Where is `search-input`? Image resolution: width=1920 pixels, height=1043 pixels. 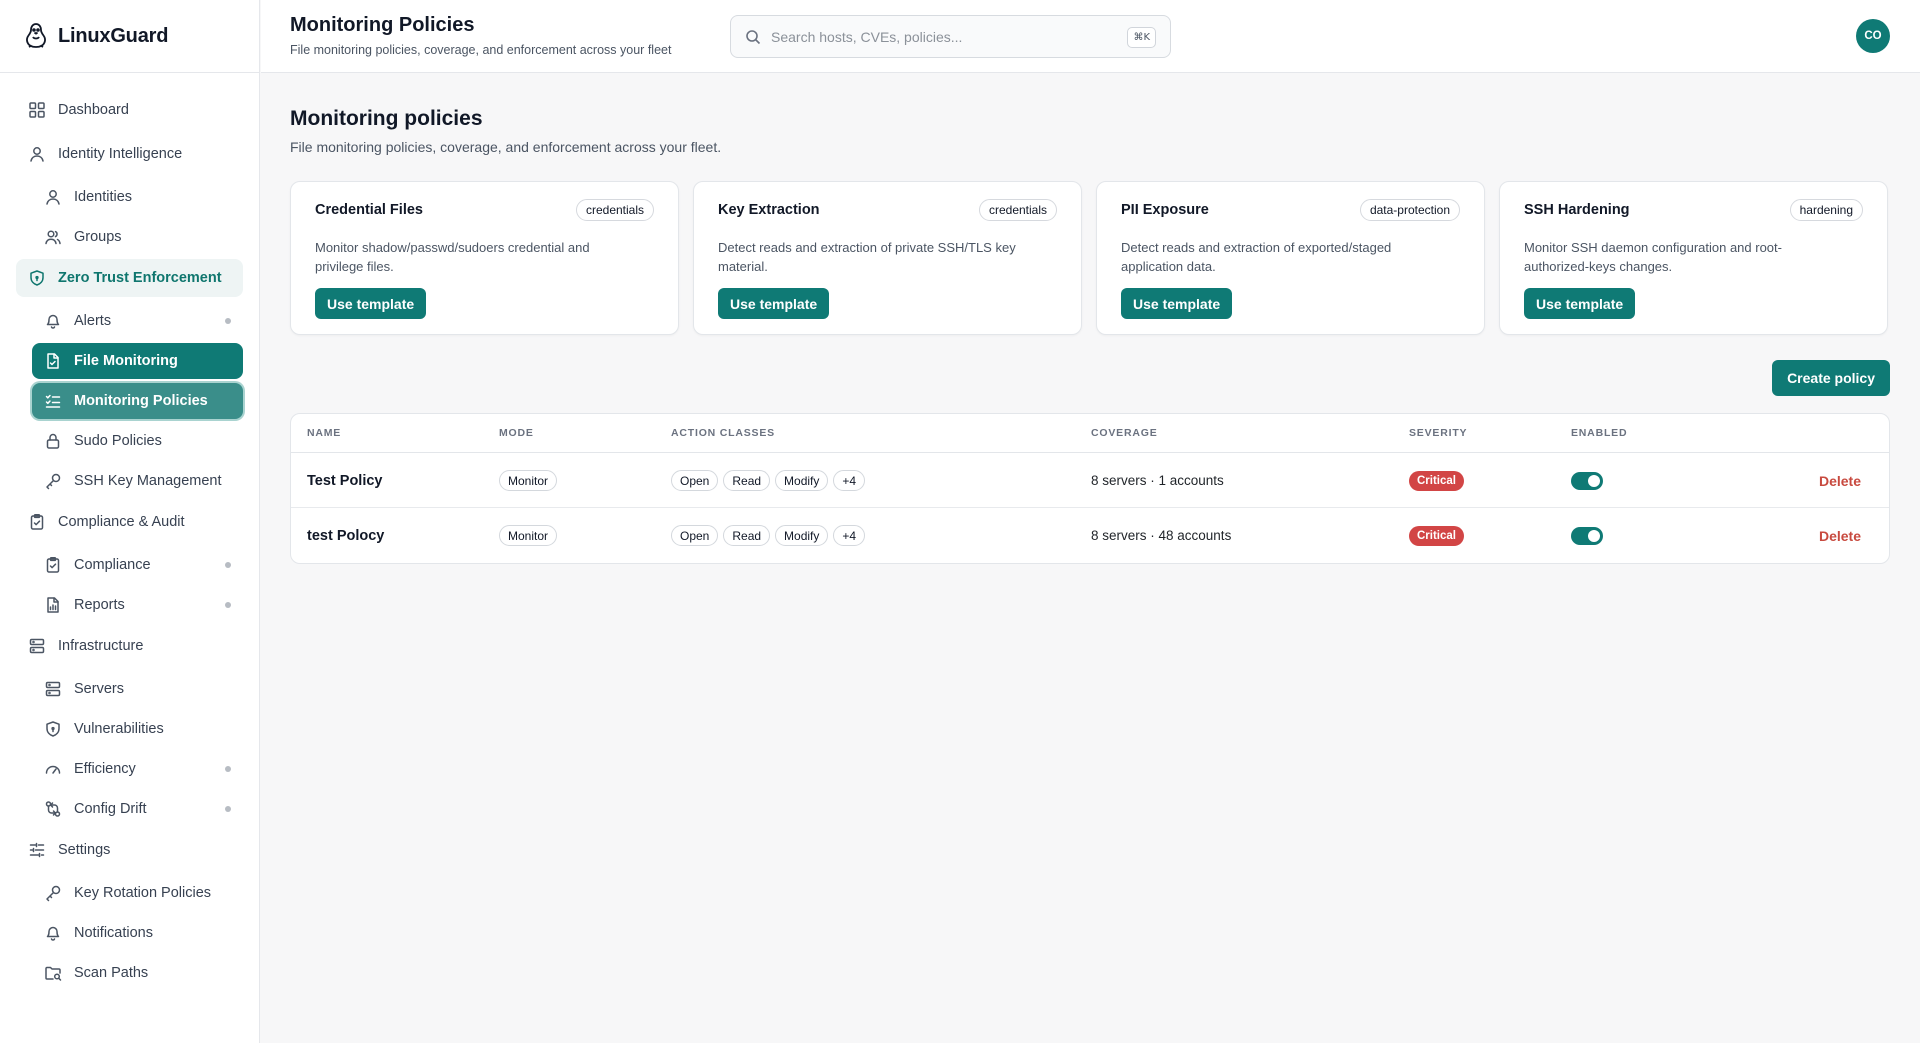
search-input is located at coordinates (936, 36).